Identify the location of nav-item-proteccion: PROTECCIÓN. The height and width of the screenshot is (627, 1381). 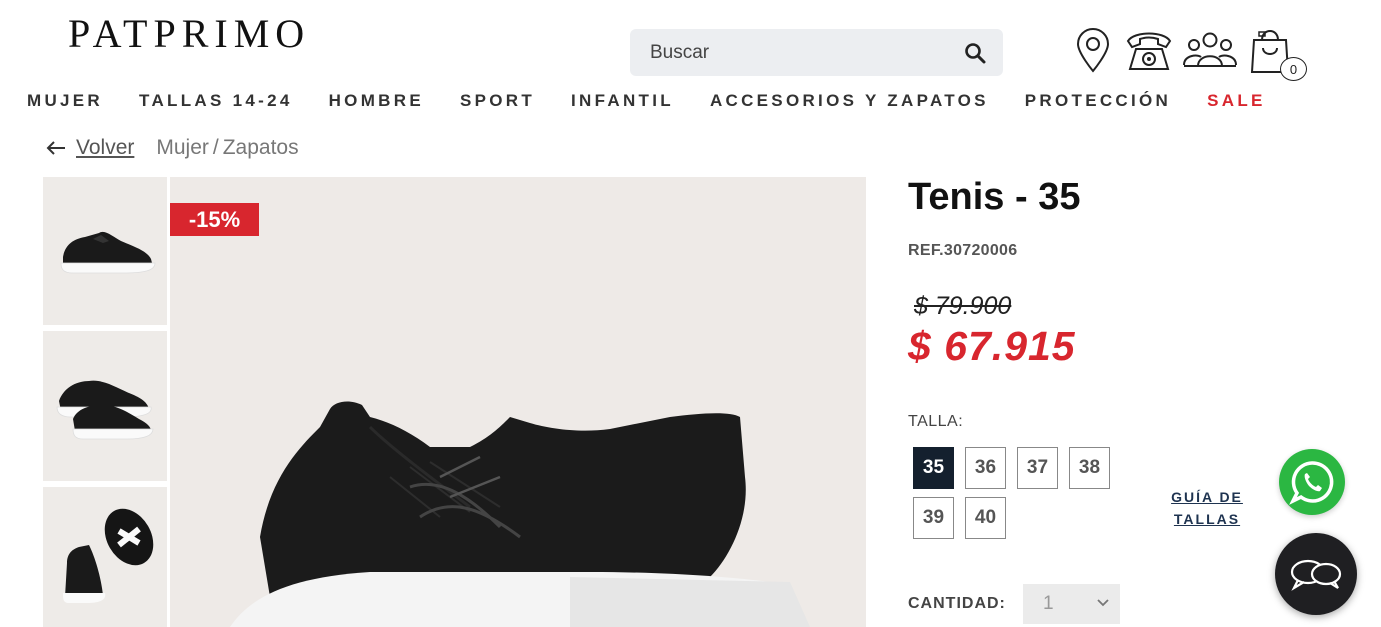
(1098, 101).